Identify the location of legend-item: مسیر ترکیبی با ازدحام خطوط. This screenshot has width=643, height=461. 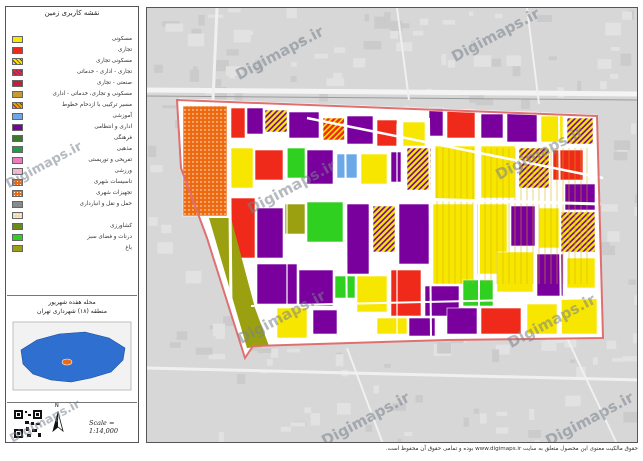
(72, 106).